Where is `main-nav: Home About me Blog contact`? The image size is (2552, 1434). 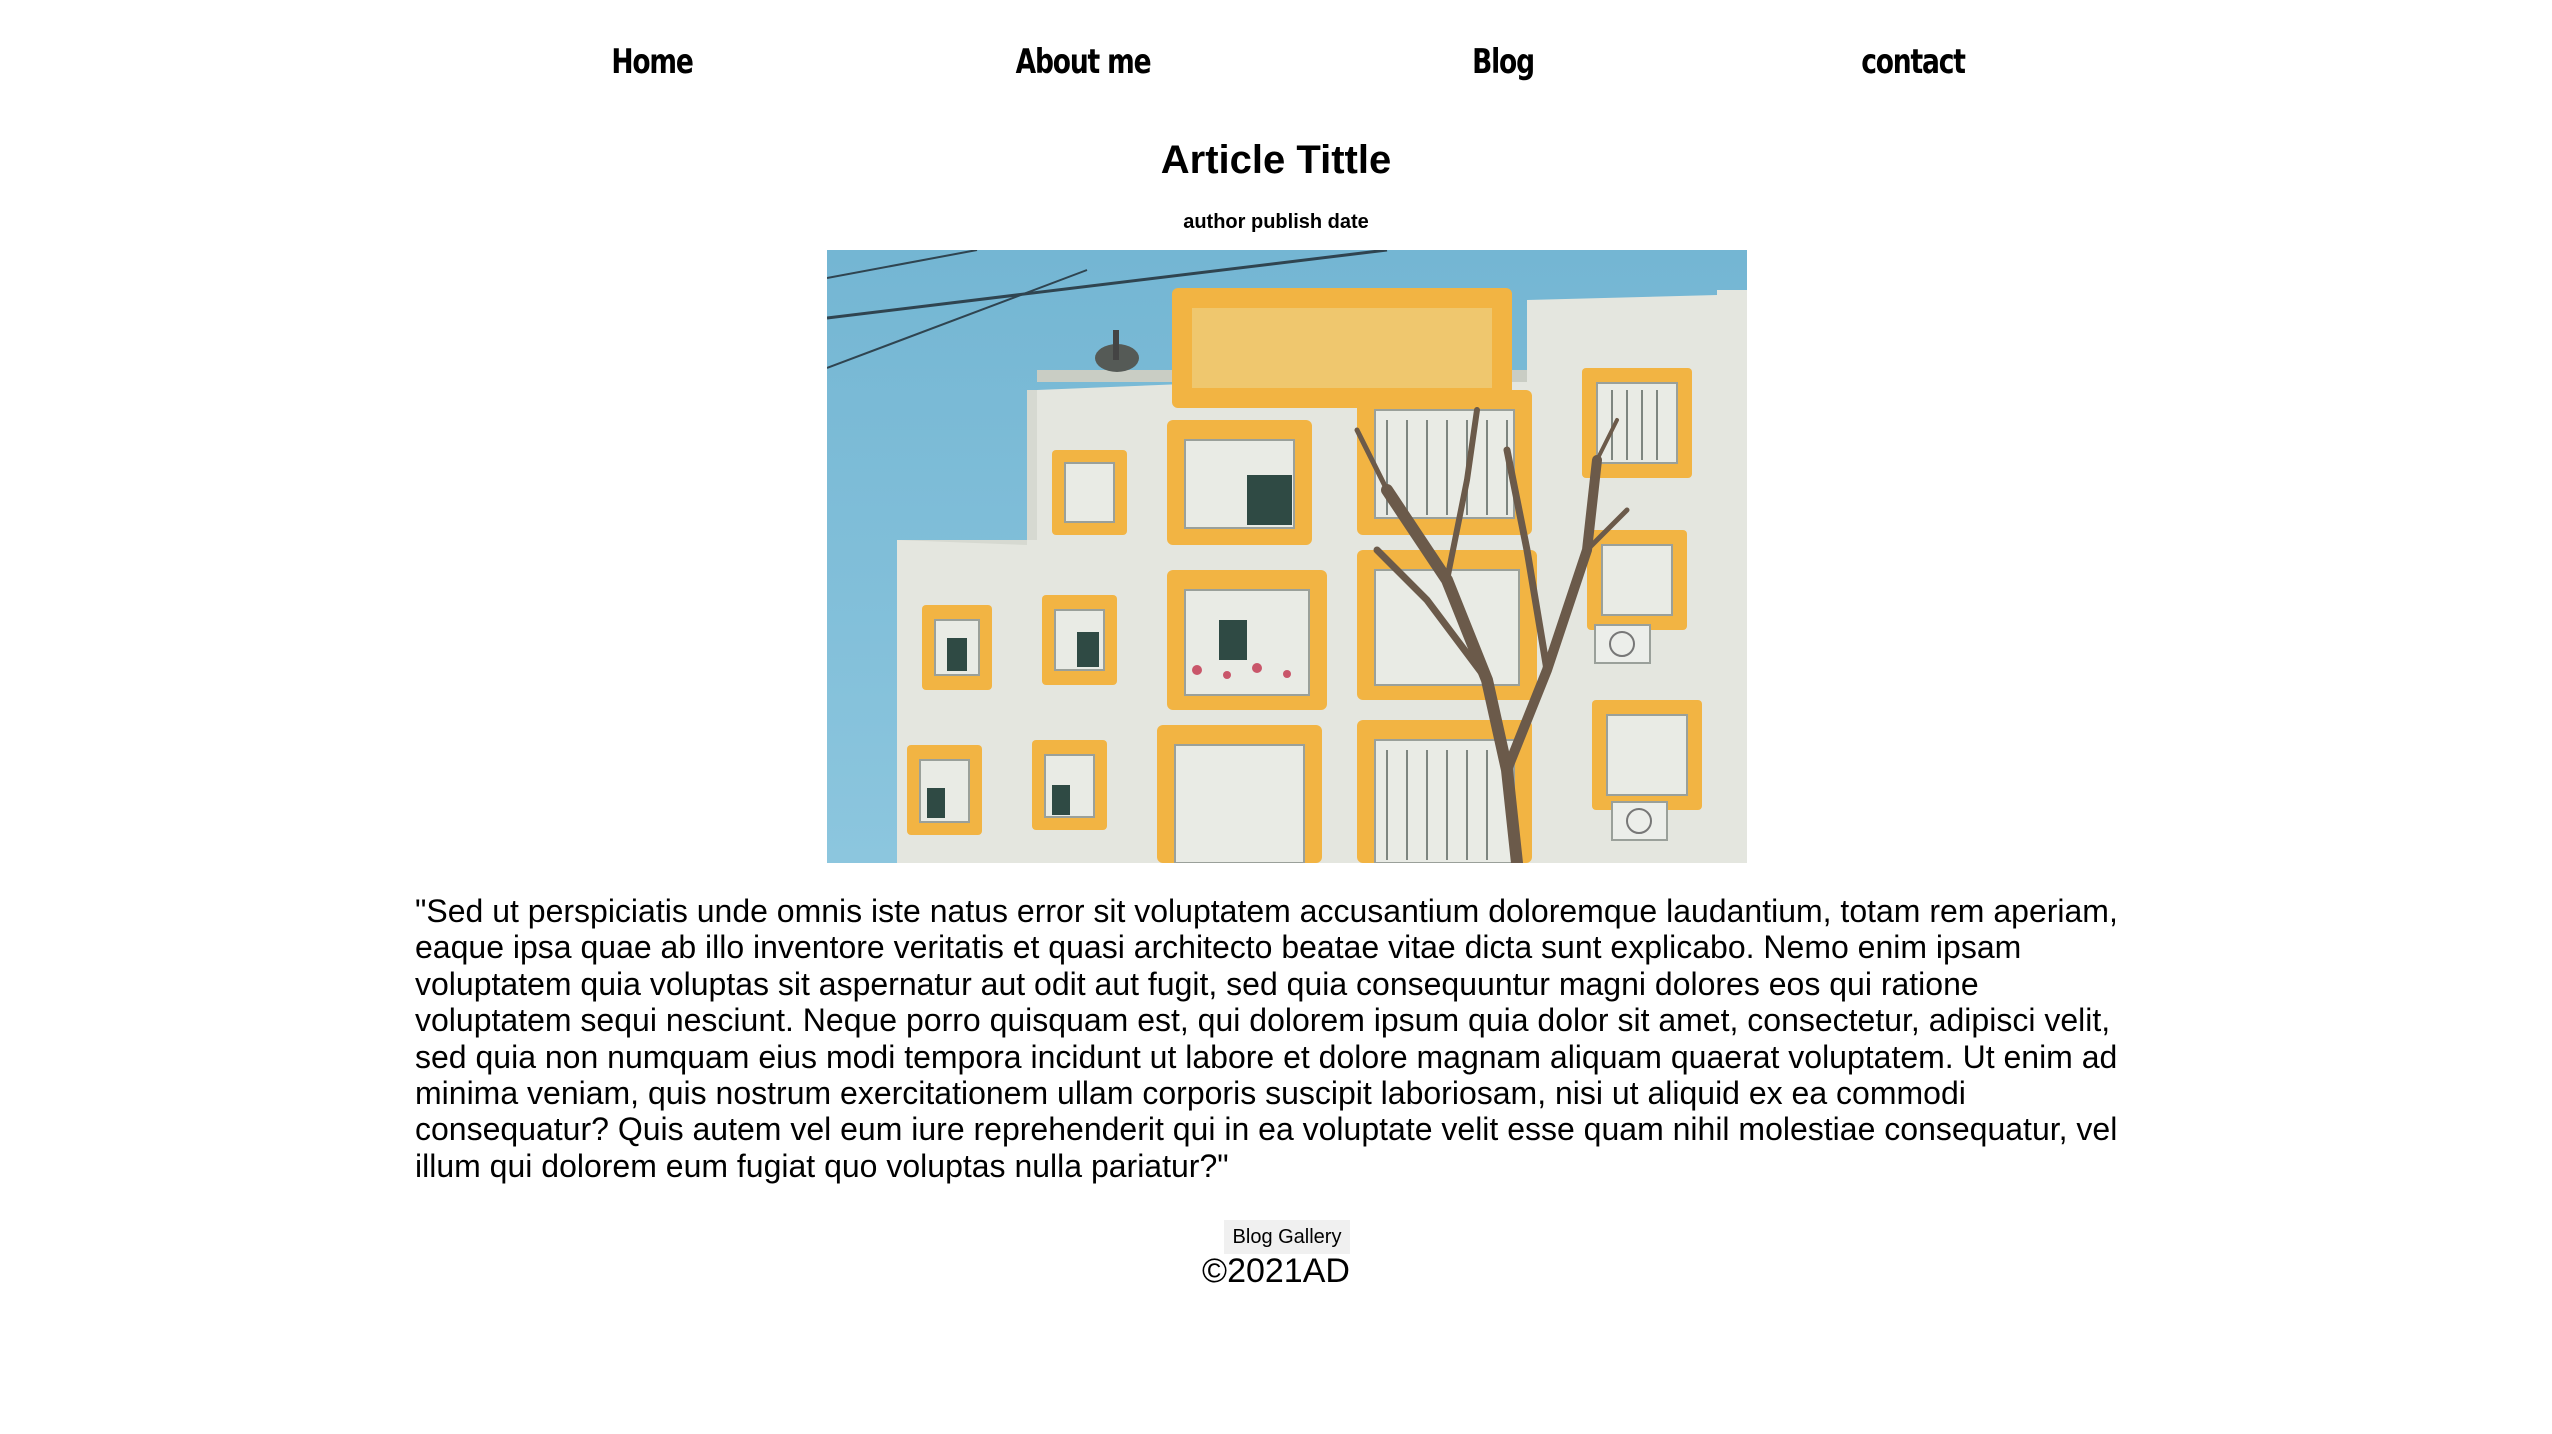 main-nav: Home About me Blog contact is located at coordinates (1276, 62).